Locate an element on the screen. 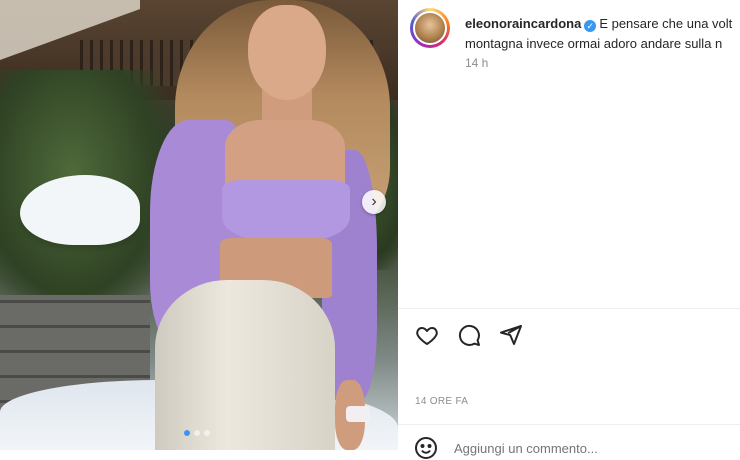 The height and width of the screenshot is (460, 740). share-button is located at coordinates (511, 335).